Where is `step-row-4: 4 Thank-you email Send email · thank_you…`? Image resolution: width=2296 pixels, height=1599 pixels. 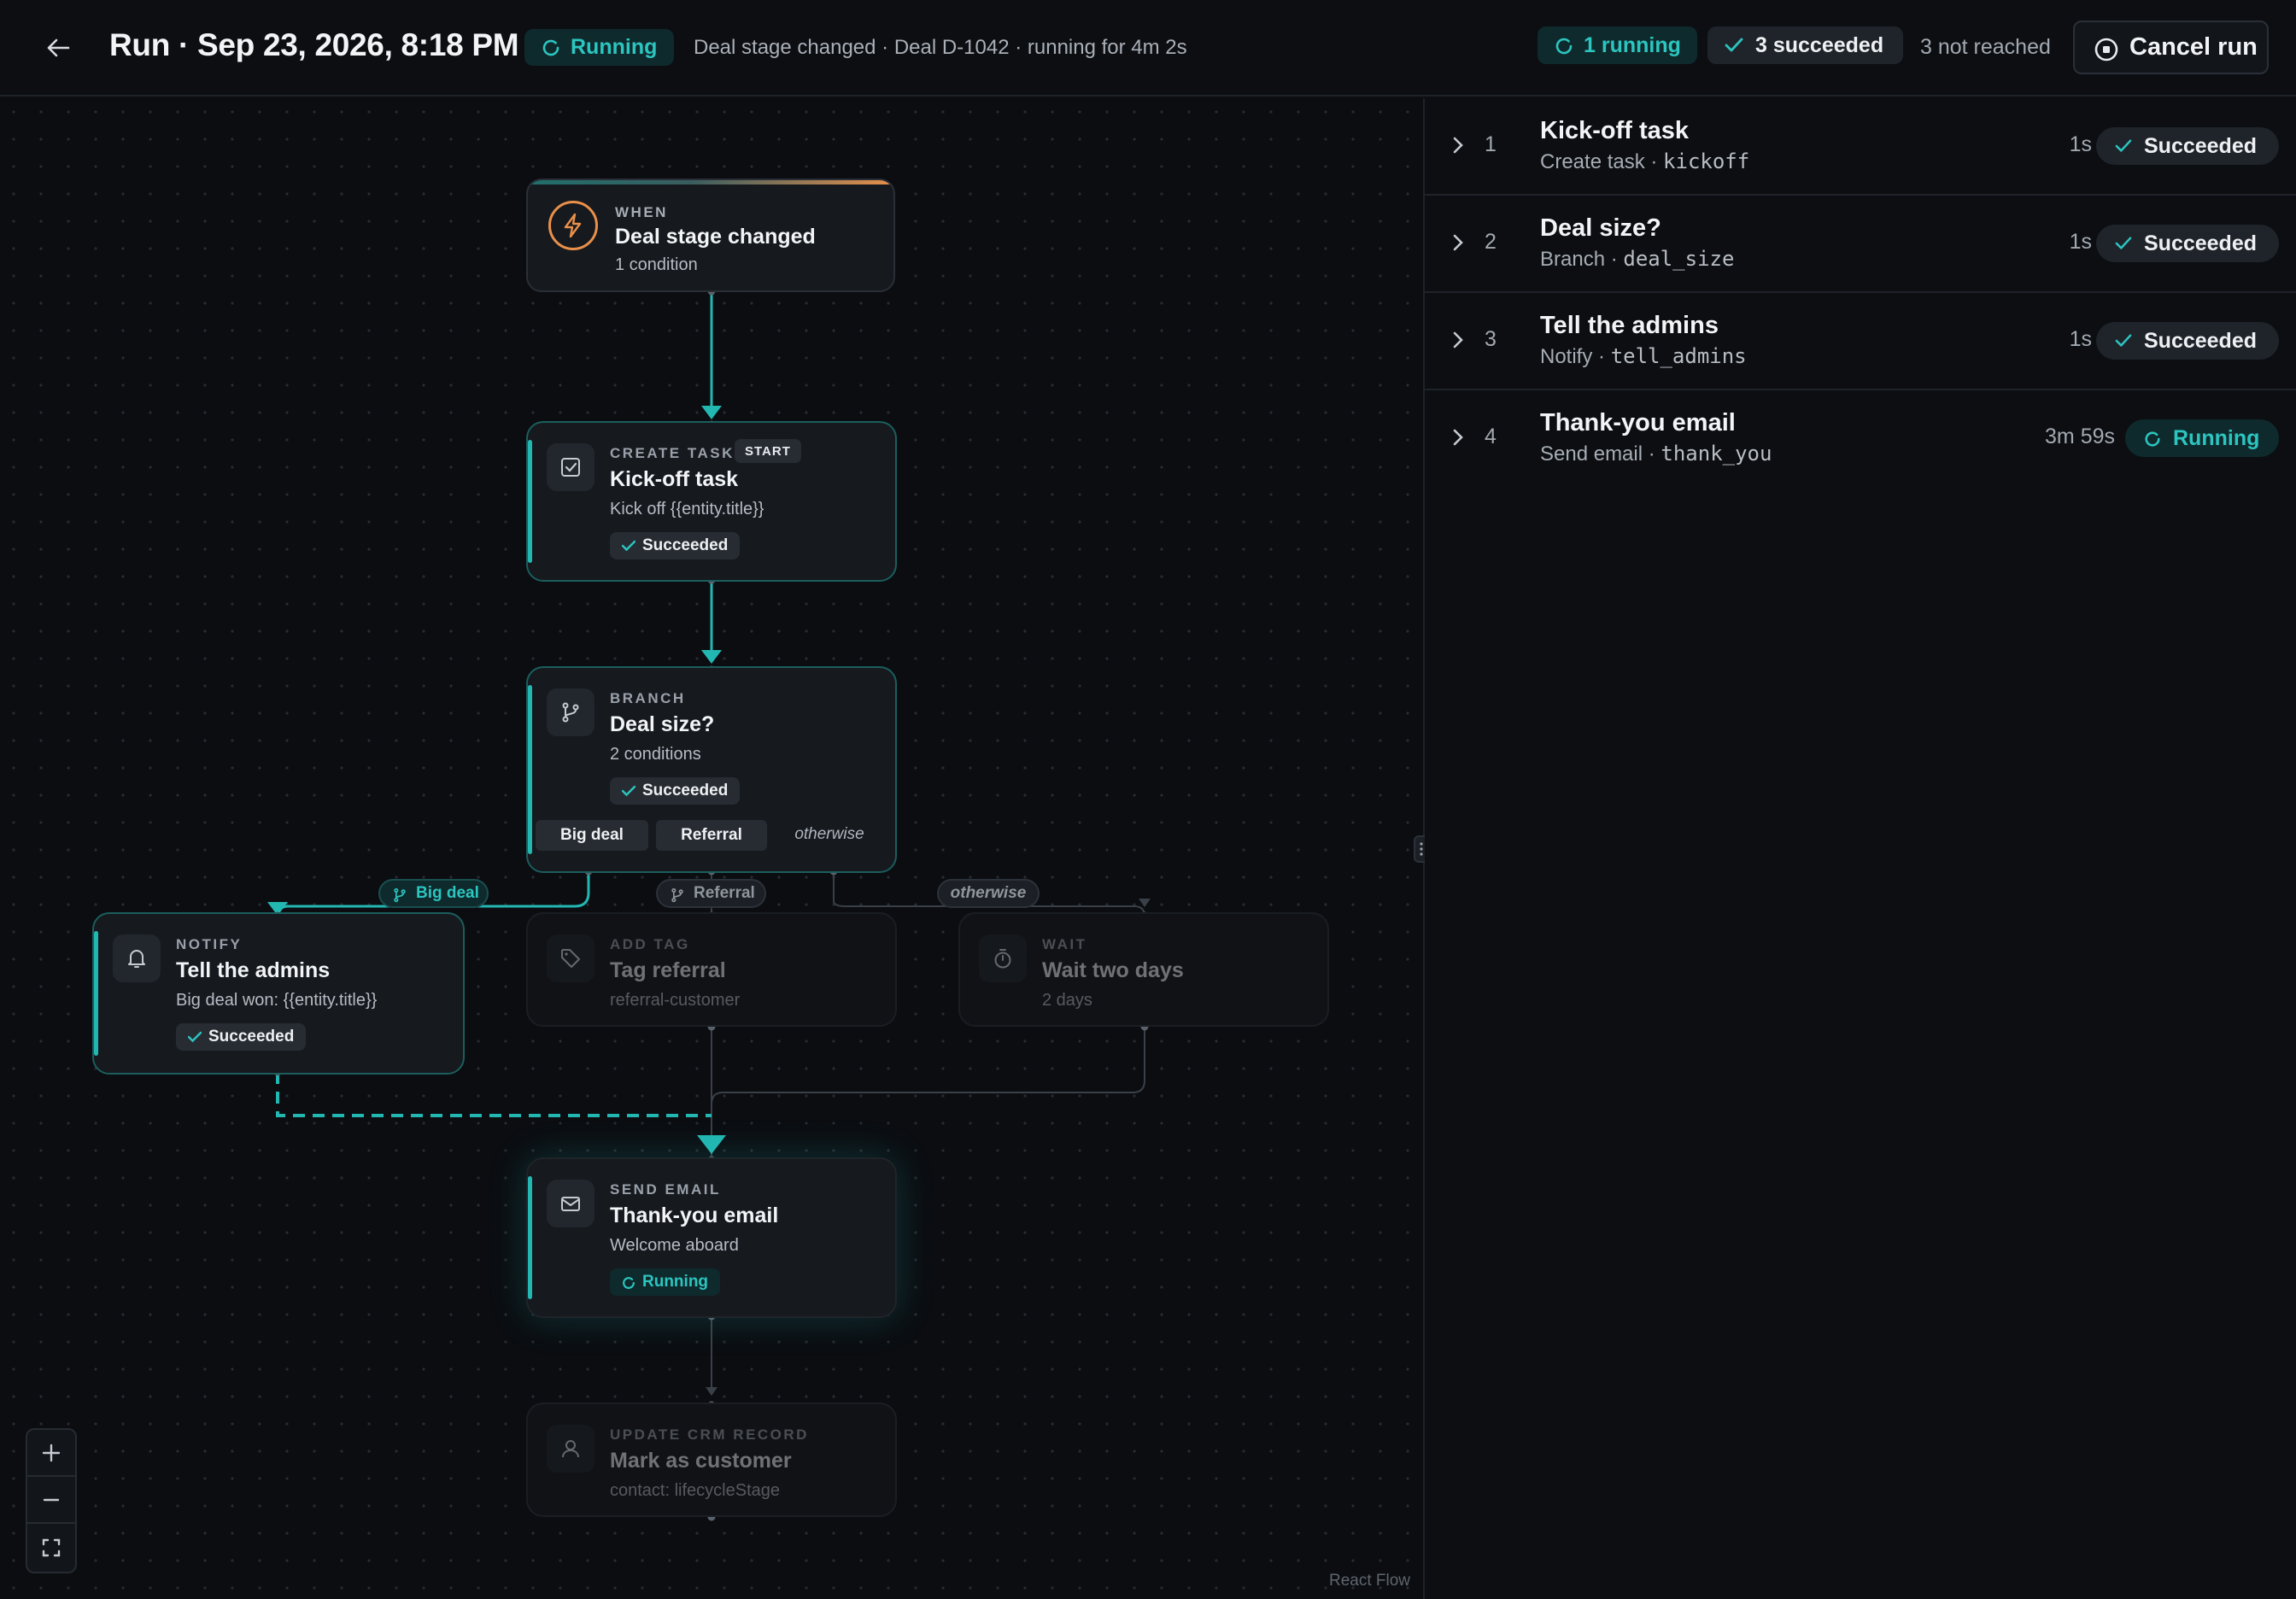 step-row-4: 4 Thank-you email Send email · thank_you… is located at coordinates (1860, 439).